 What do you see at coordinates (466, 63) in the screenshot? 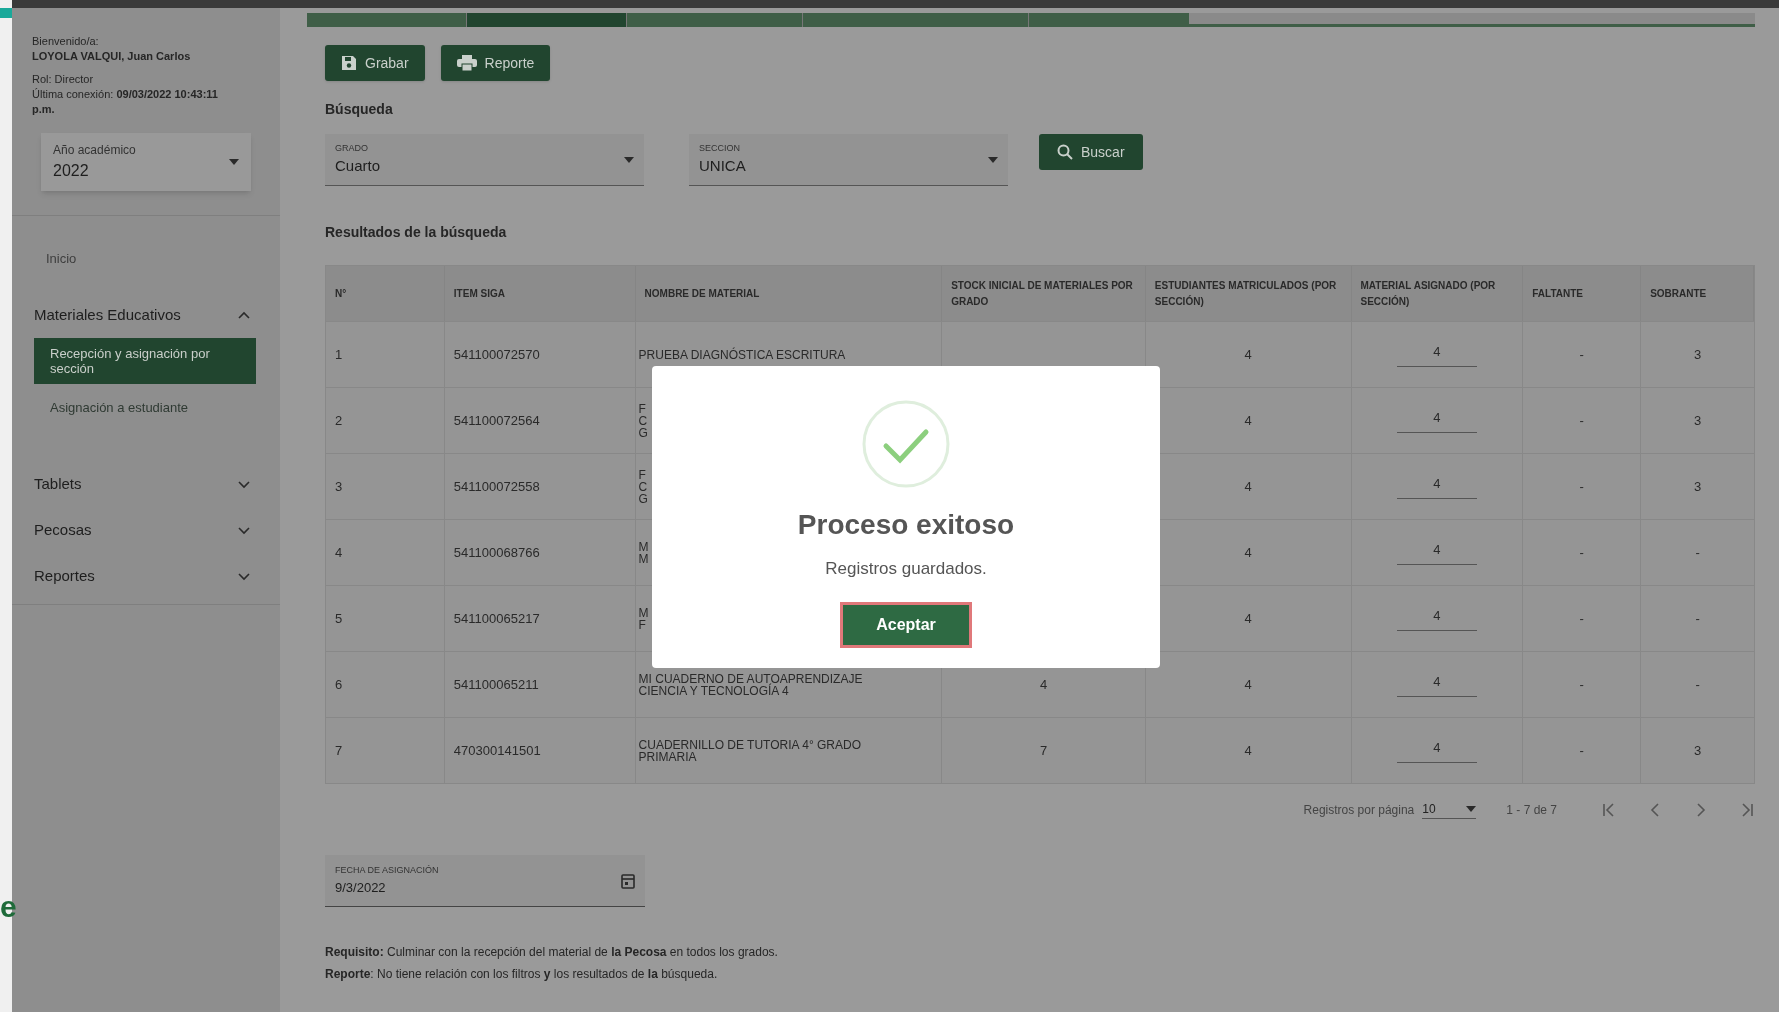
I see `printer-icon` at bounding box center [466, 63].